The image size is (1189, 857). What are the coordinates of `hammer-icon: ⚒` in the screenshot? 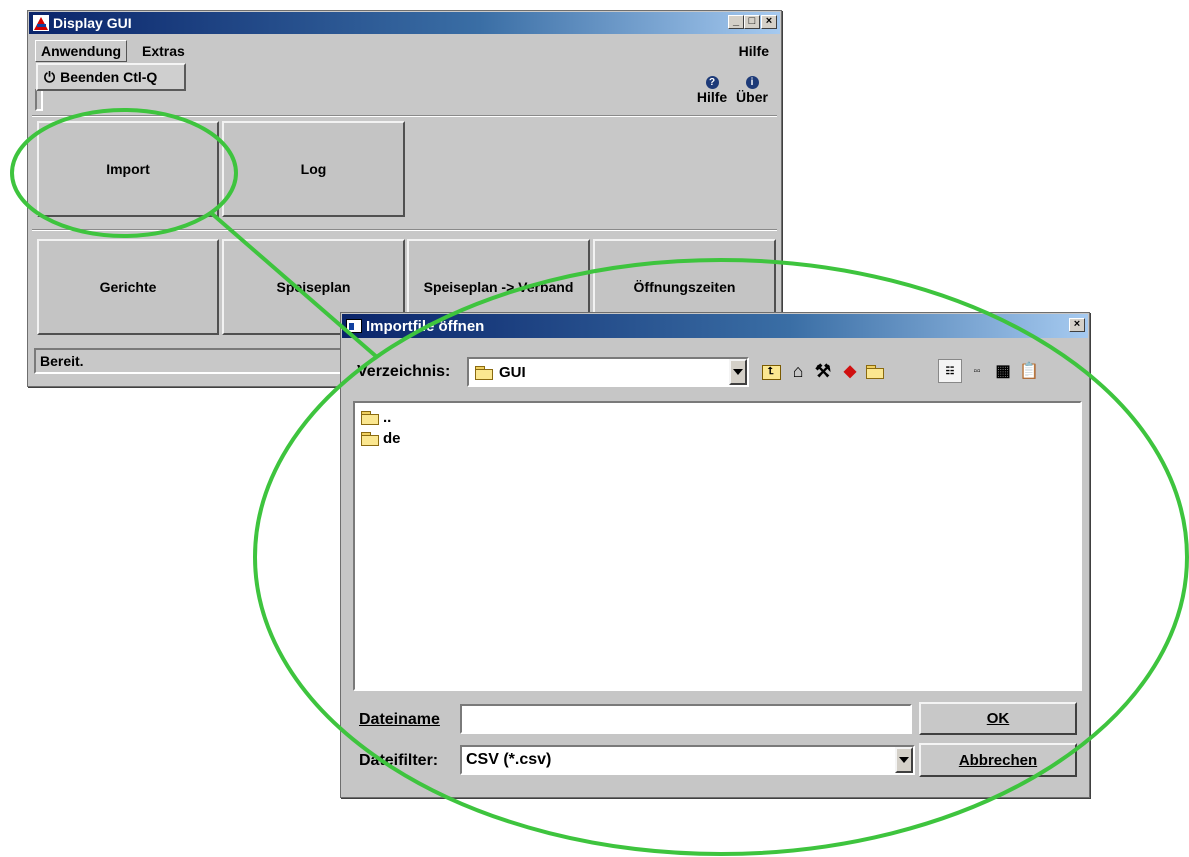 It's located at (823, 370).